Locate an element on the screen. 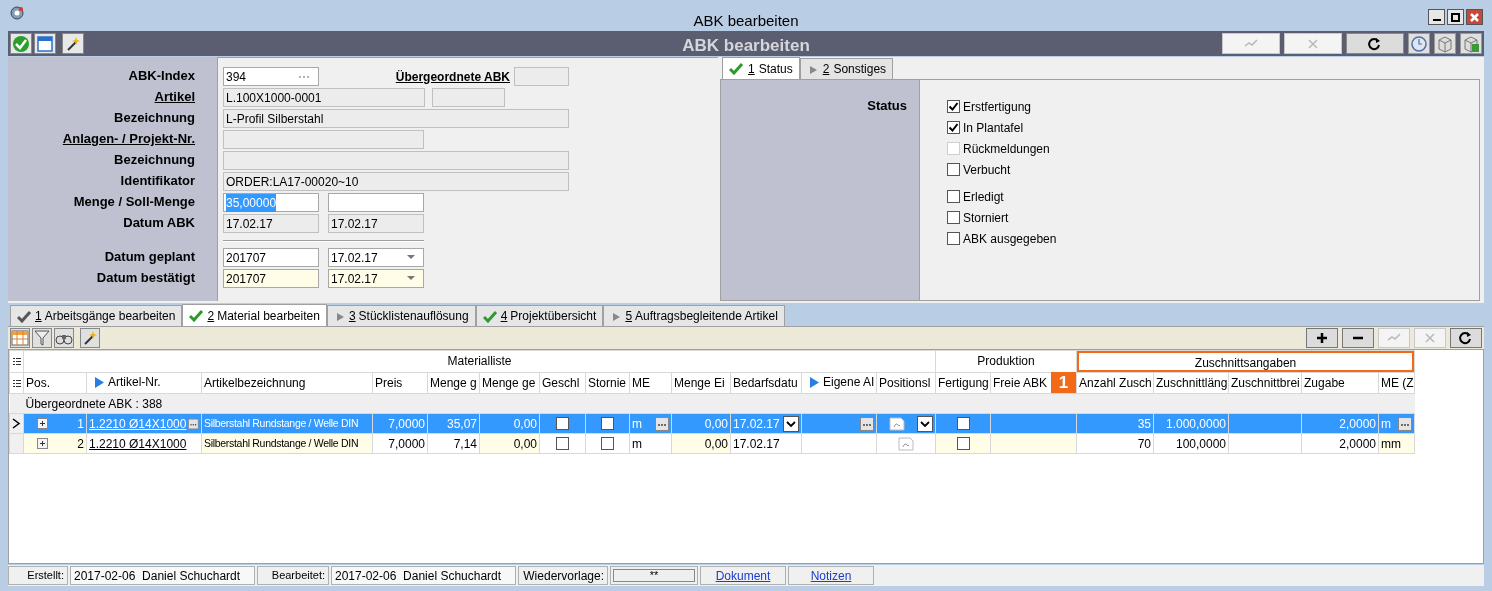 This screenshot has height=591, width=1492. column-header: Menge g is located at coordinates (453, 383).